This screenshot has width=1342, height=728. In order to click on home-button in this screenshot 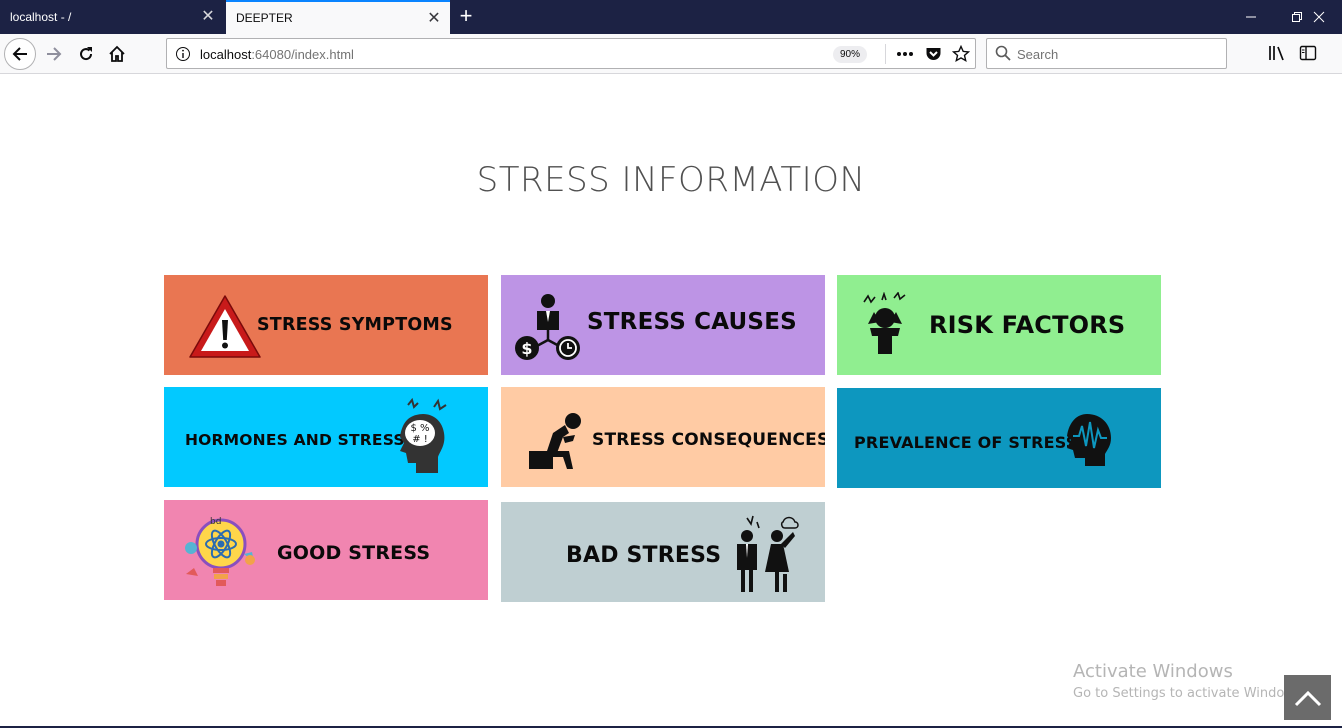, I will do `click(117, 54)`.